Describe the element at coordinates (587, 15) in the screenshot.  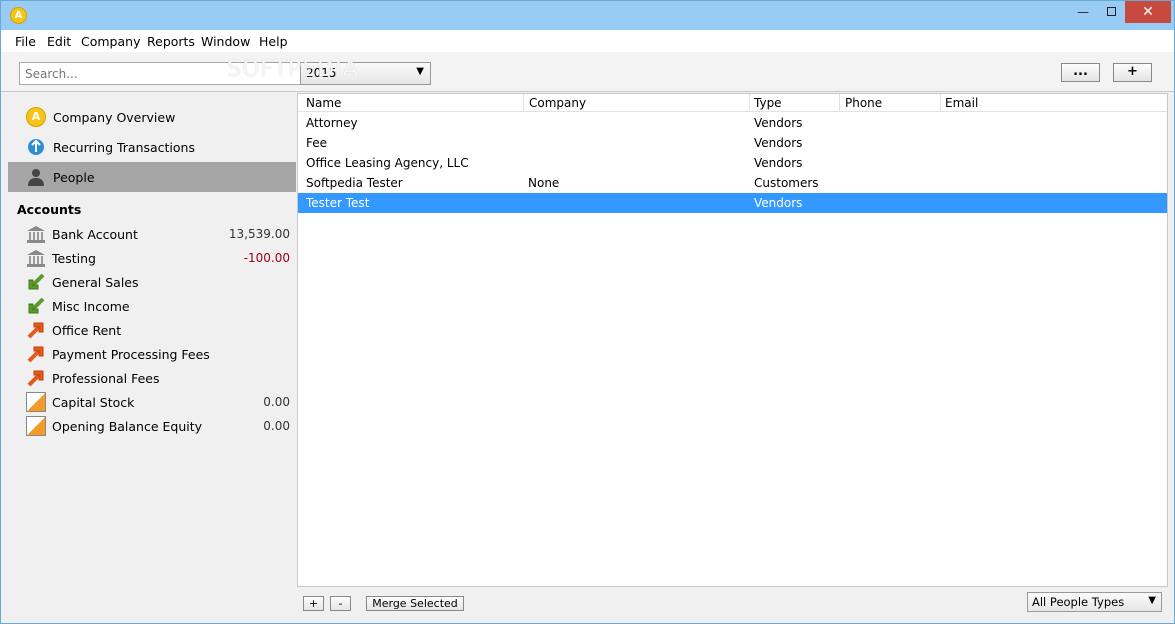
I see `title-bar: A — ✕` at that location.